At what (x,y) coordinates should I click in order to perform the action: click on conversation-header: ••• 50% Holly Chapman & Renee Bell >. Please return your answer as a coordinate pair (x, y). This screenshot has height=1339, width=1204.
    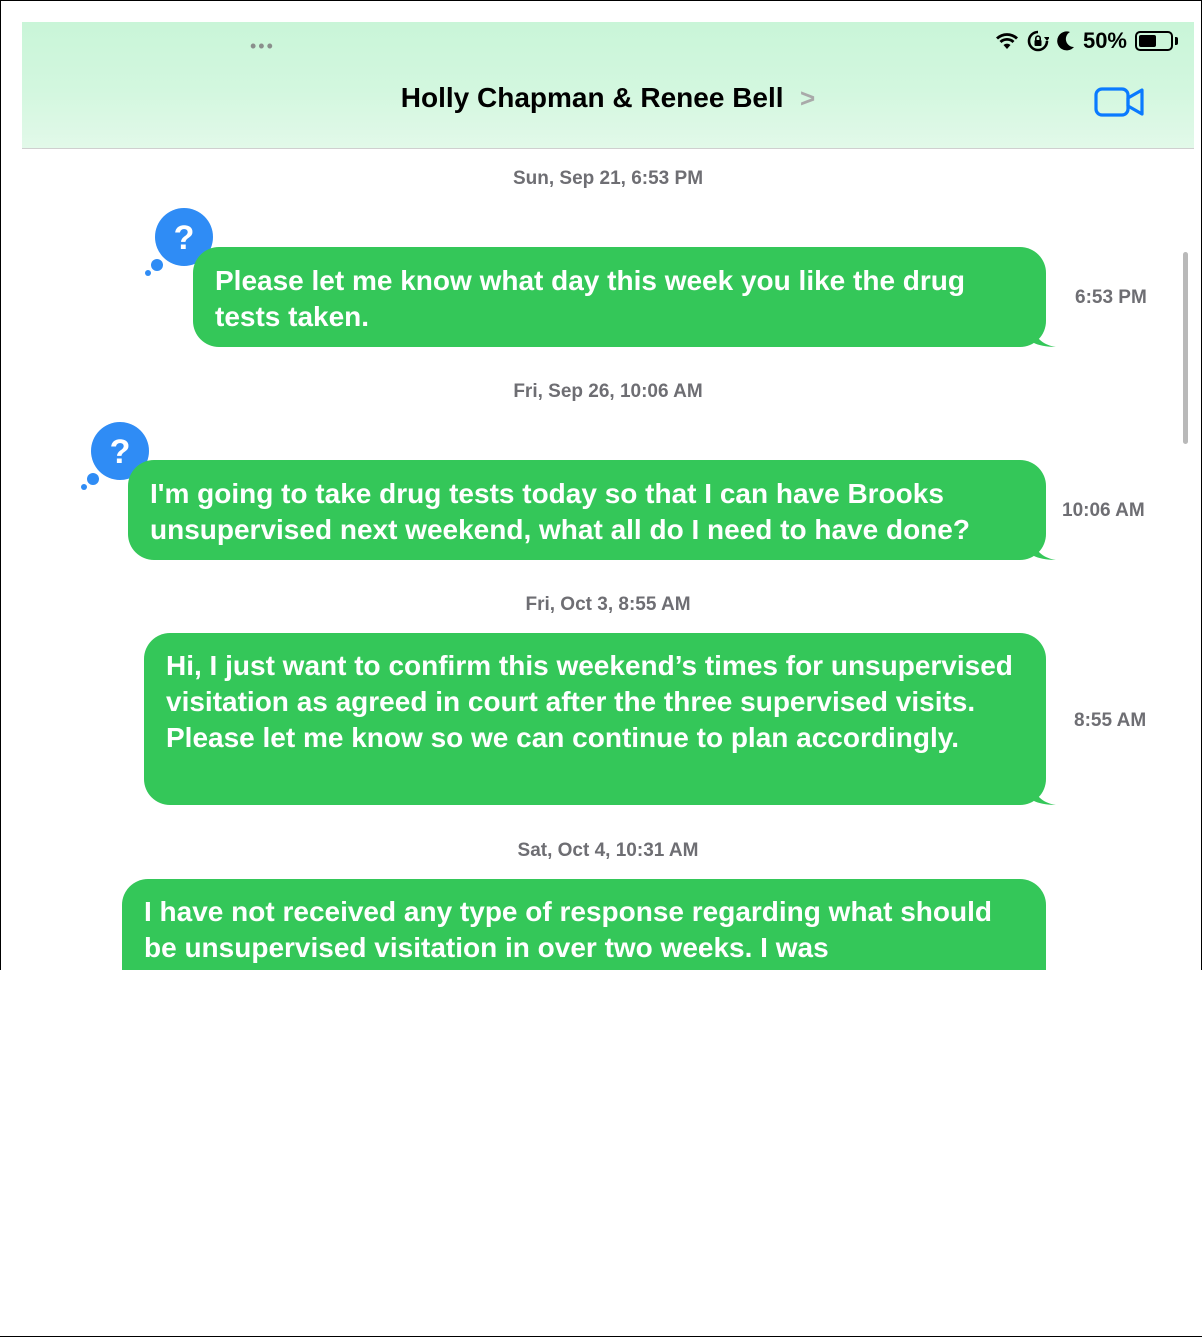
    Looking at the image, I should click on (608, 85).